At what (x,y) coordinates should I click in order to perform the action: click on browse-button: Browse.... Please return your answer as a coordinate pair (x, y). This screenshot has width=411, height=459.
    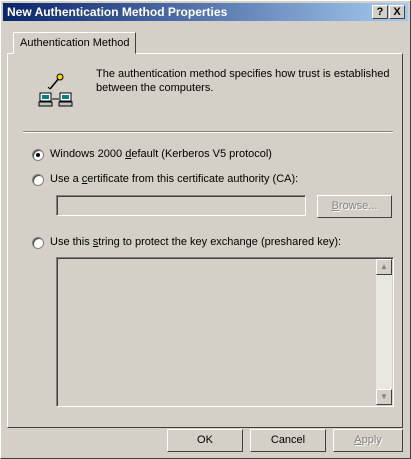
    Looking at the image, I should click on (354, 206).